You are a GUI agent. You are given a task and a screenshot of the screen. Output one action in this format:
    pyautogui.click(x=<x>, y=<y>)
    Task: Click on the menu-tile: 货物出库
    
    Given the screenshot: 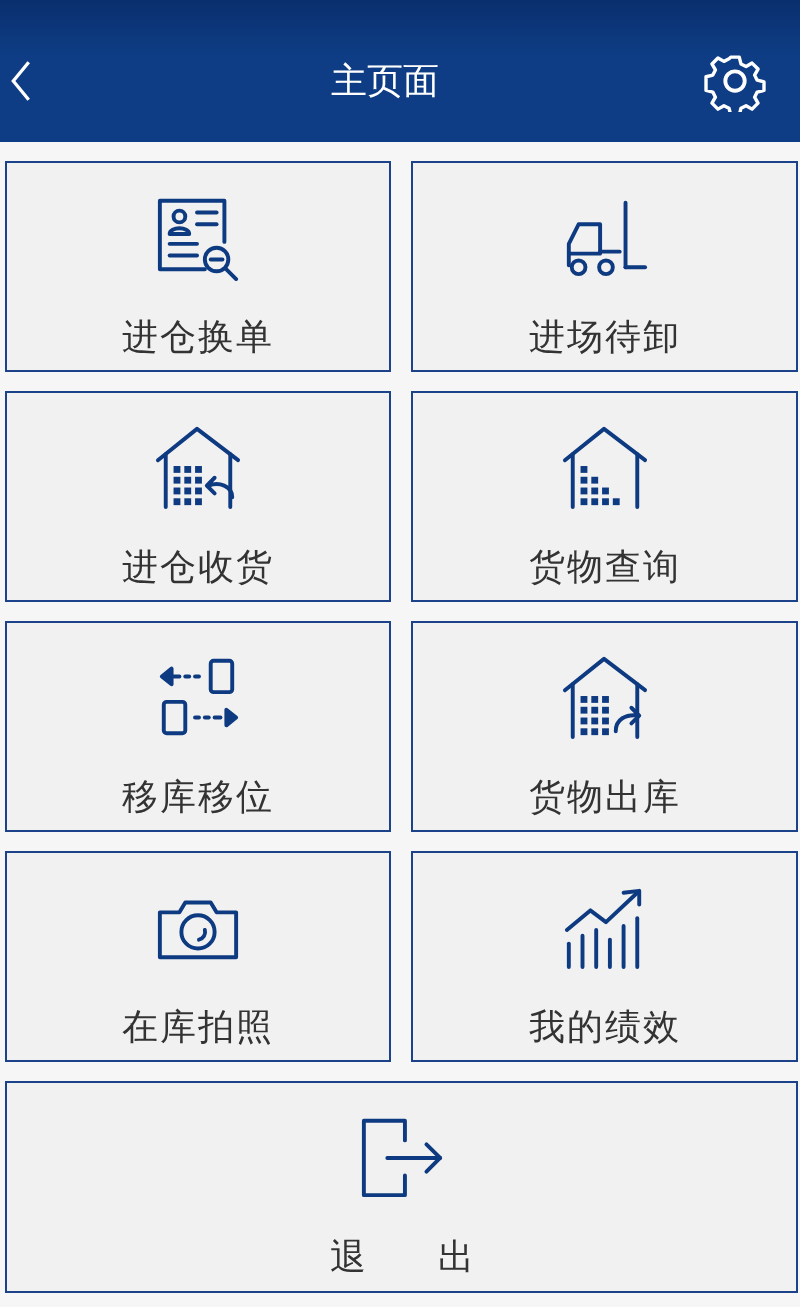 What is the action you would take?
    pyautogui.click(x=604, y=726)
    